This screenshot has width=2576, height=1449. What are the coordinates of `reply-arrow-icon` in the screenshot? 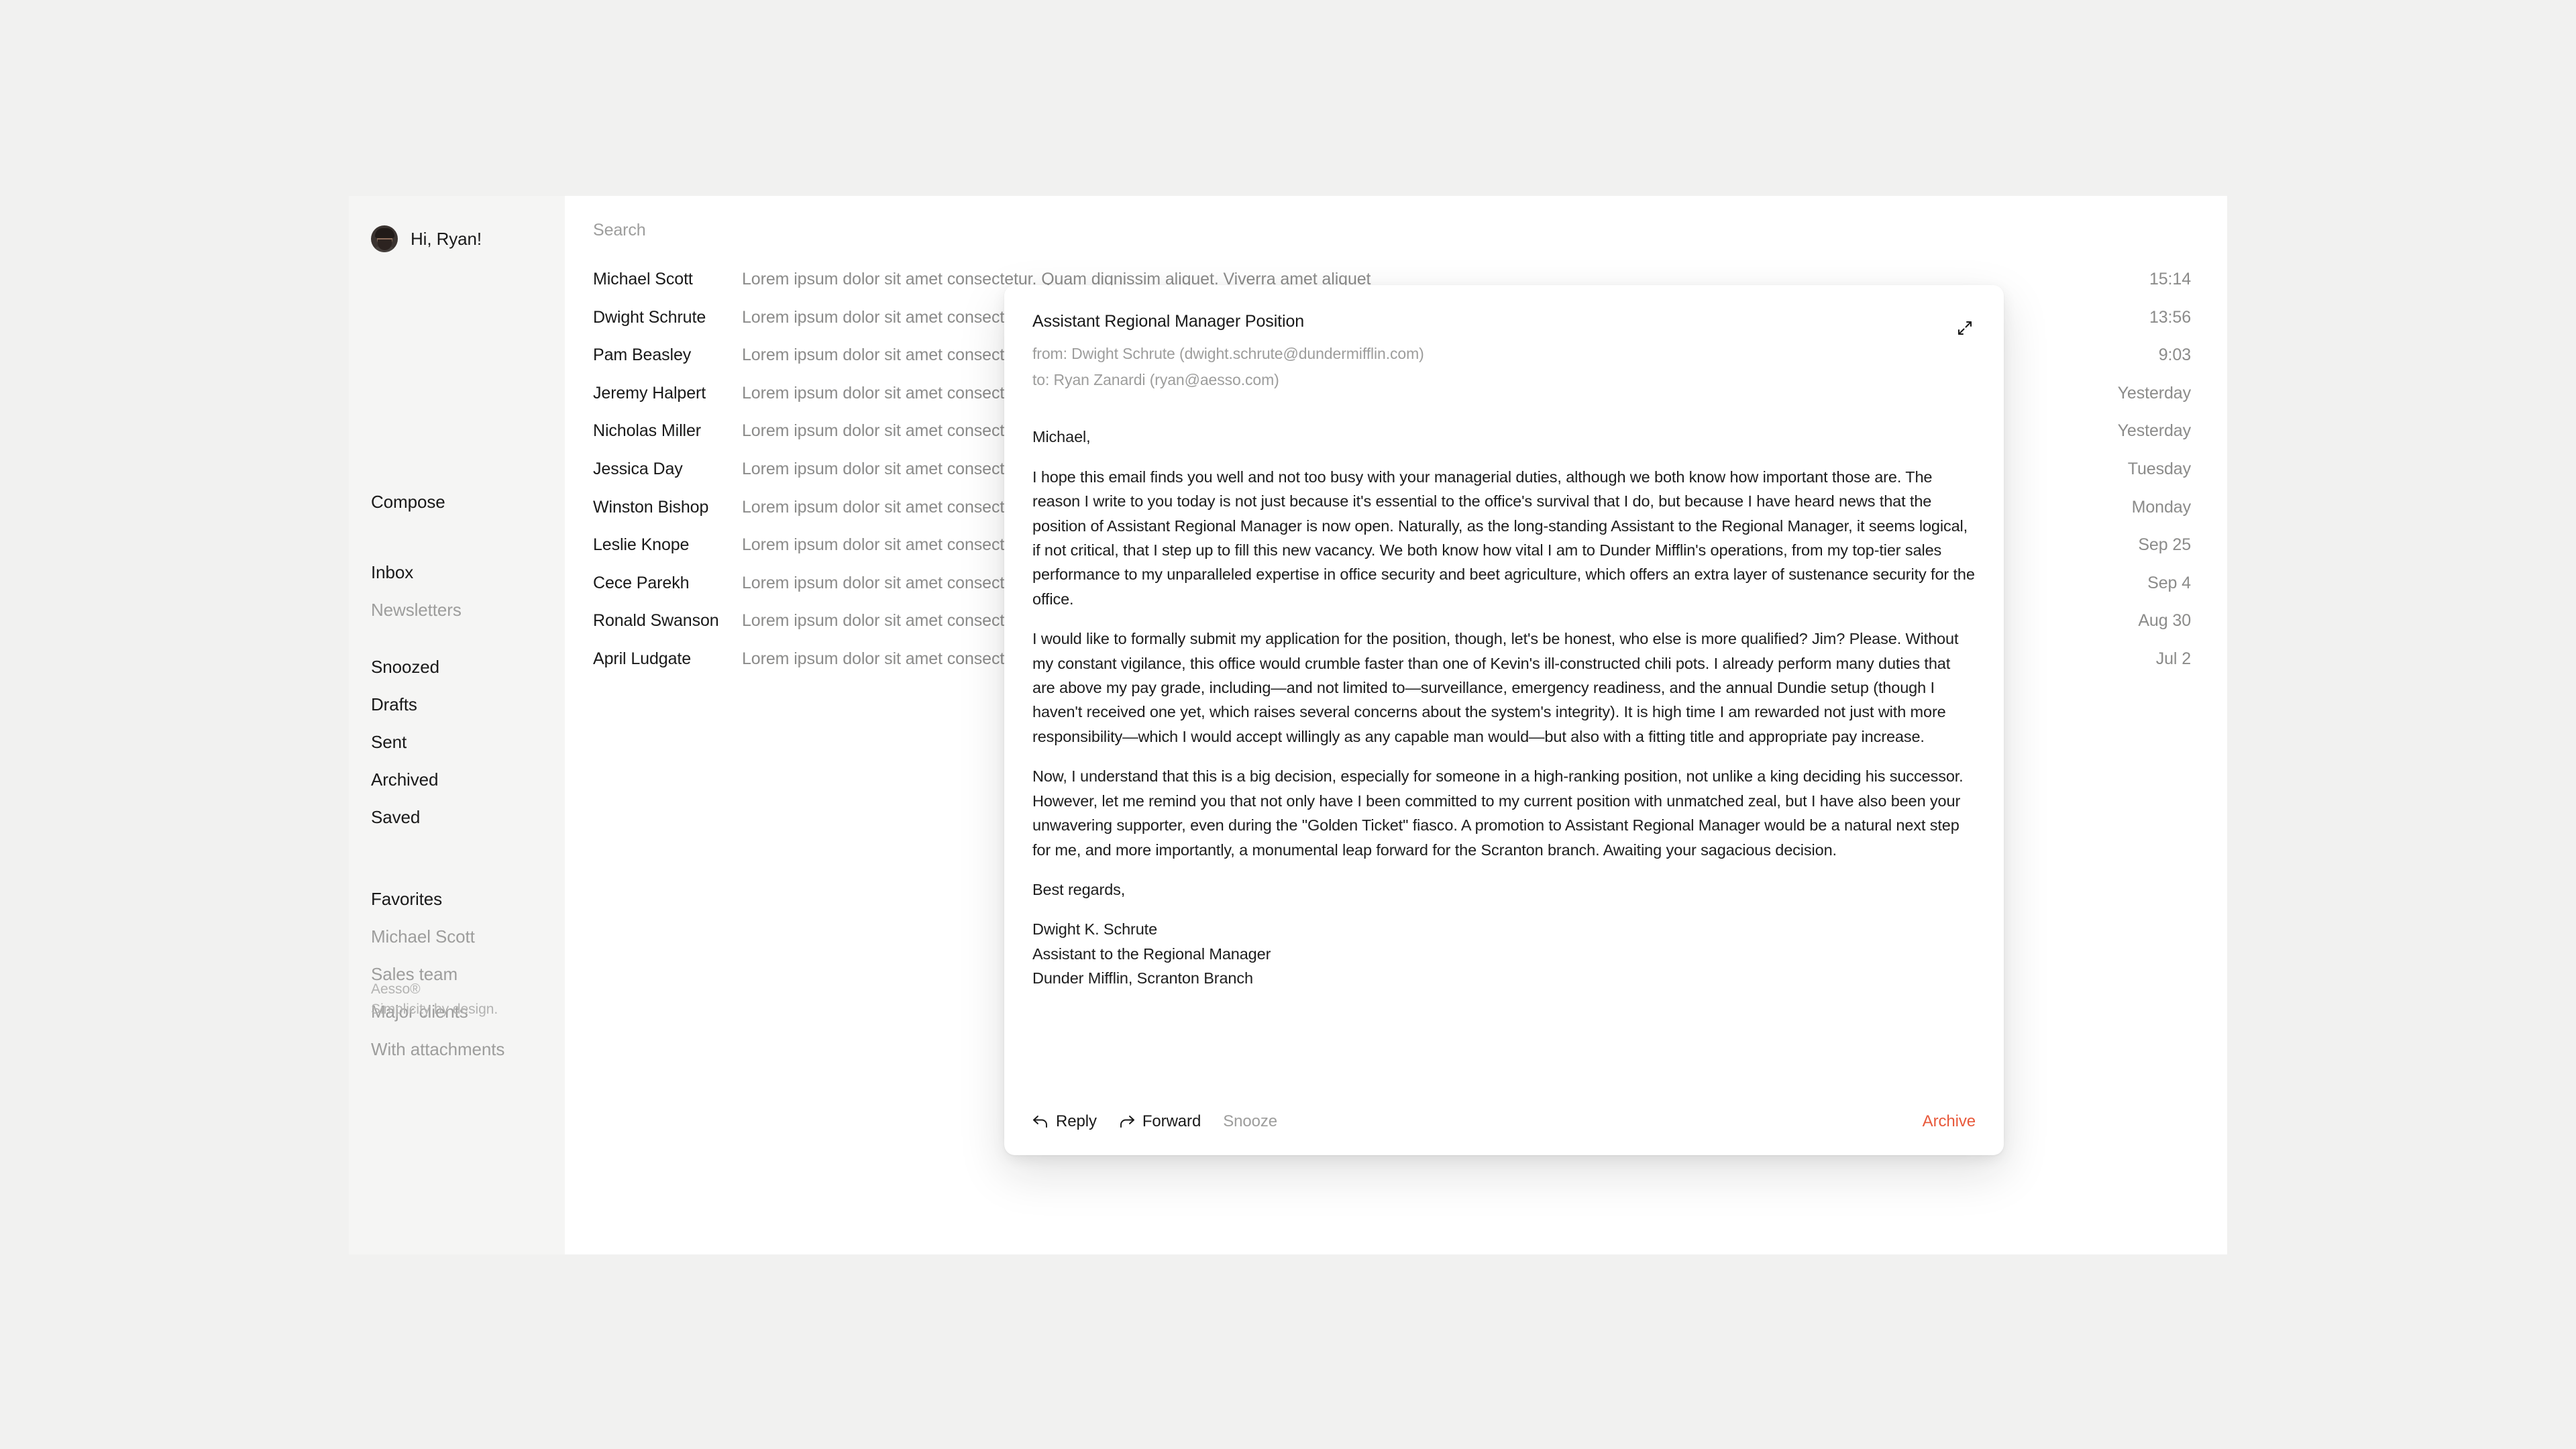 It's located at (1040, 1121).